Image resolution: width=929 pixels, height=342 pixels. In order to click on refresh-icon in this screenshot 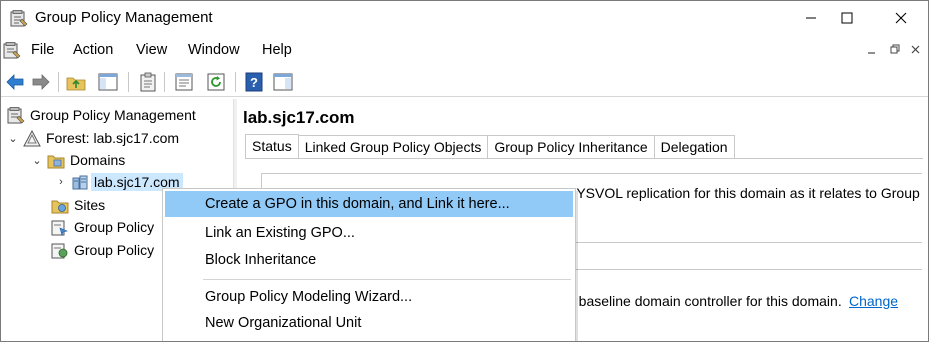, I will do `click(216, 82)`.